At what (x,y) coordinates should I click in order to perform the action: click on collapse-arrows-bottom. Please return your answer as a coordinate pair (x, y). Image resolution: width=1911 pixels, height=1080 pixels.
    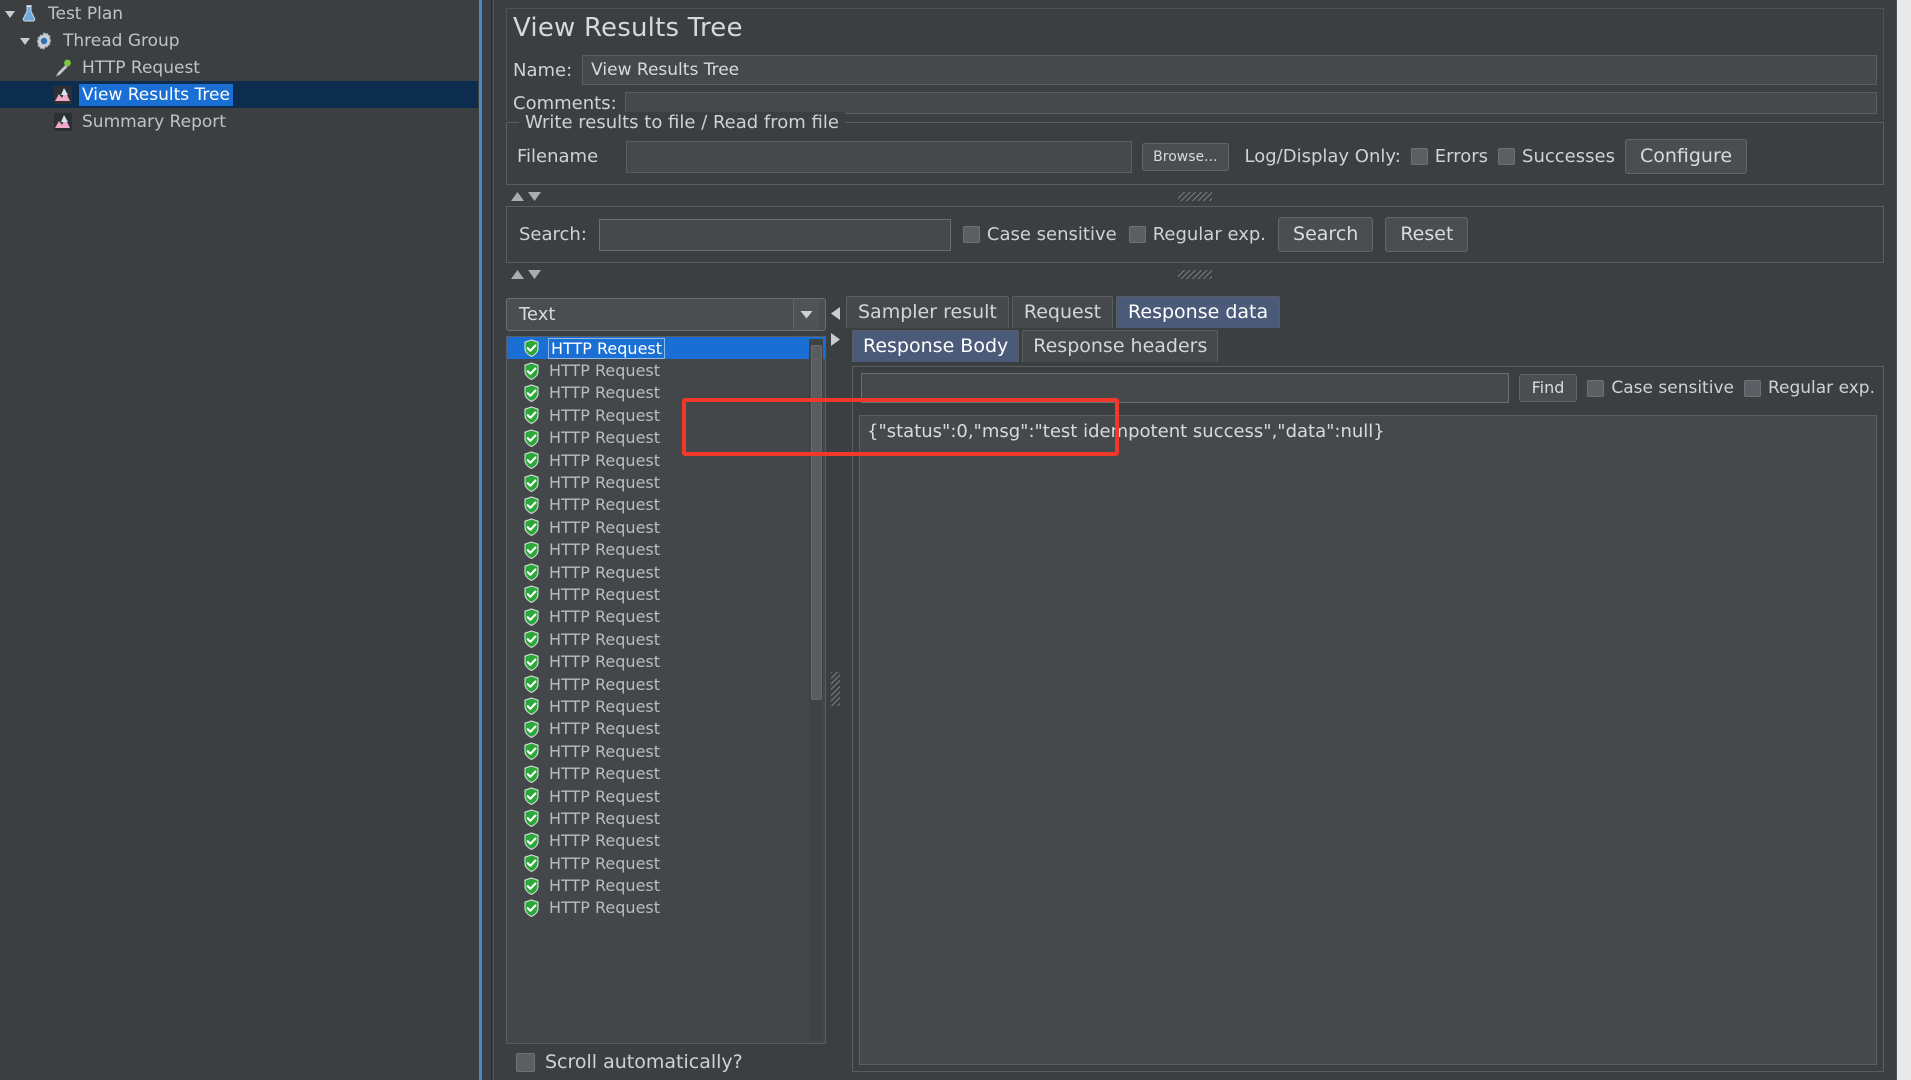
    Looking at the image, I should click on (1195, 274).